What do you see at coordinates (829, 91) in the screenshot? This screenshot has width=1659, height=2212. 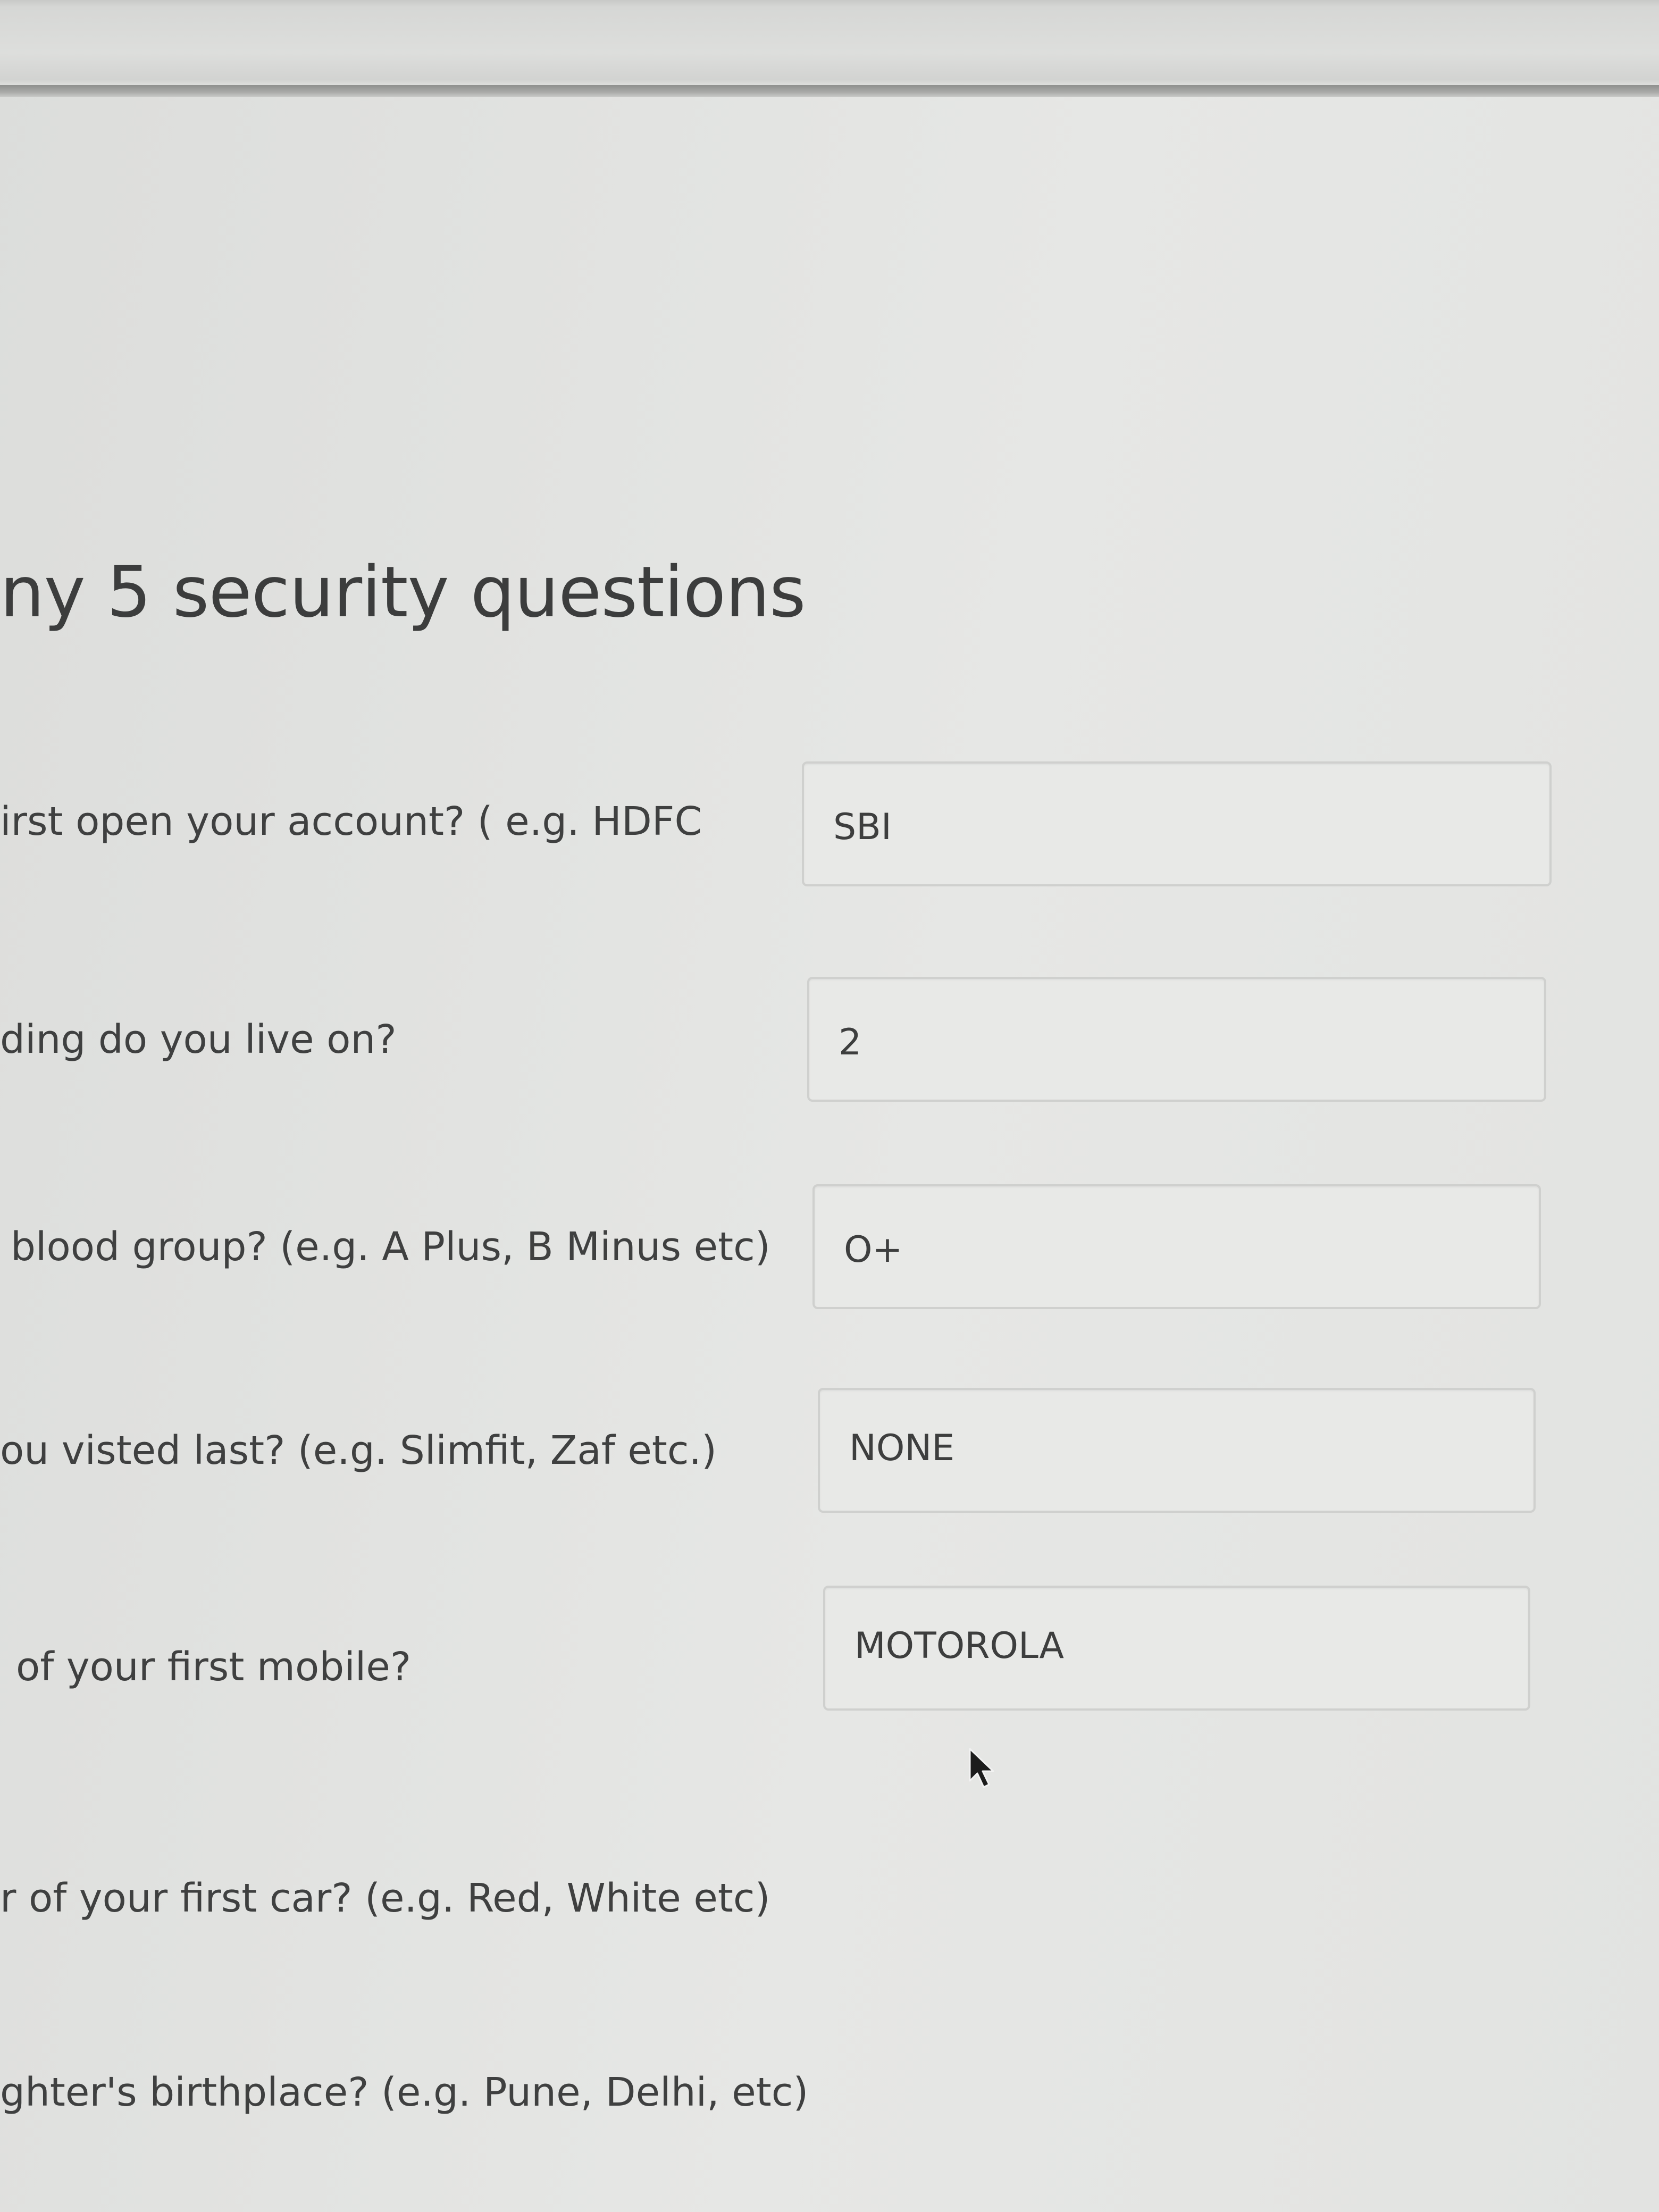 I see `header-divider` at bounding box center [829, 91].